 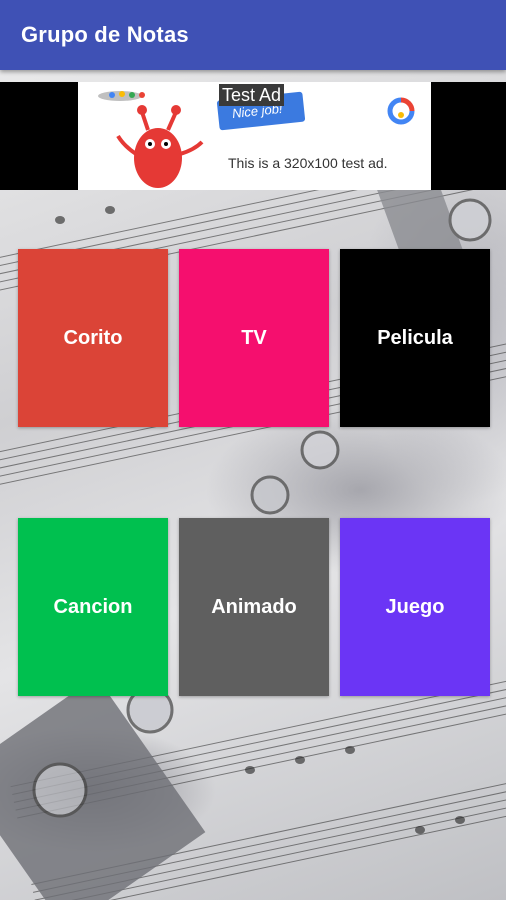 What do you see at coordinates (308, 163) in the screenshot?
I see `ad-description: This is a 320x100 test ad.` at bounding box center [308, 163].